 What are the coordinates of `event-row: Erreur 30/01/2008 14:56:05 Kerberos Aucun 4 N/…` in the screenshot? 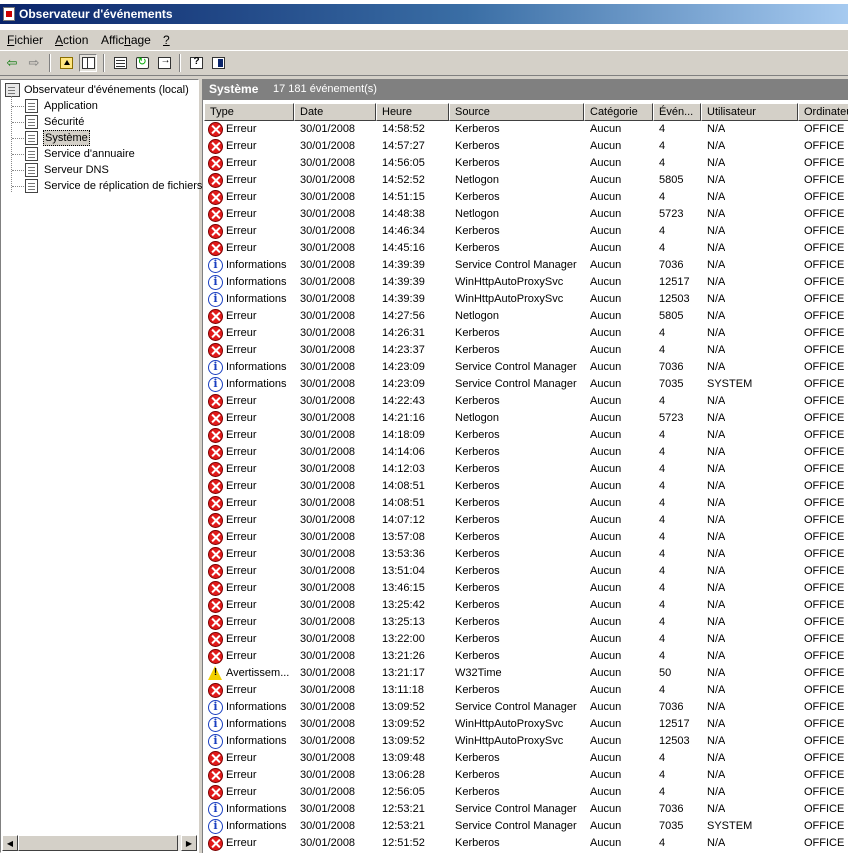 It's located at (525, 163).